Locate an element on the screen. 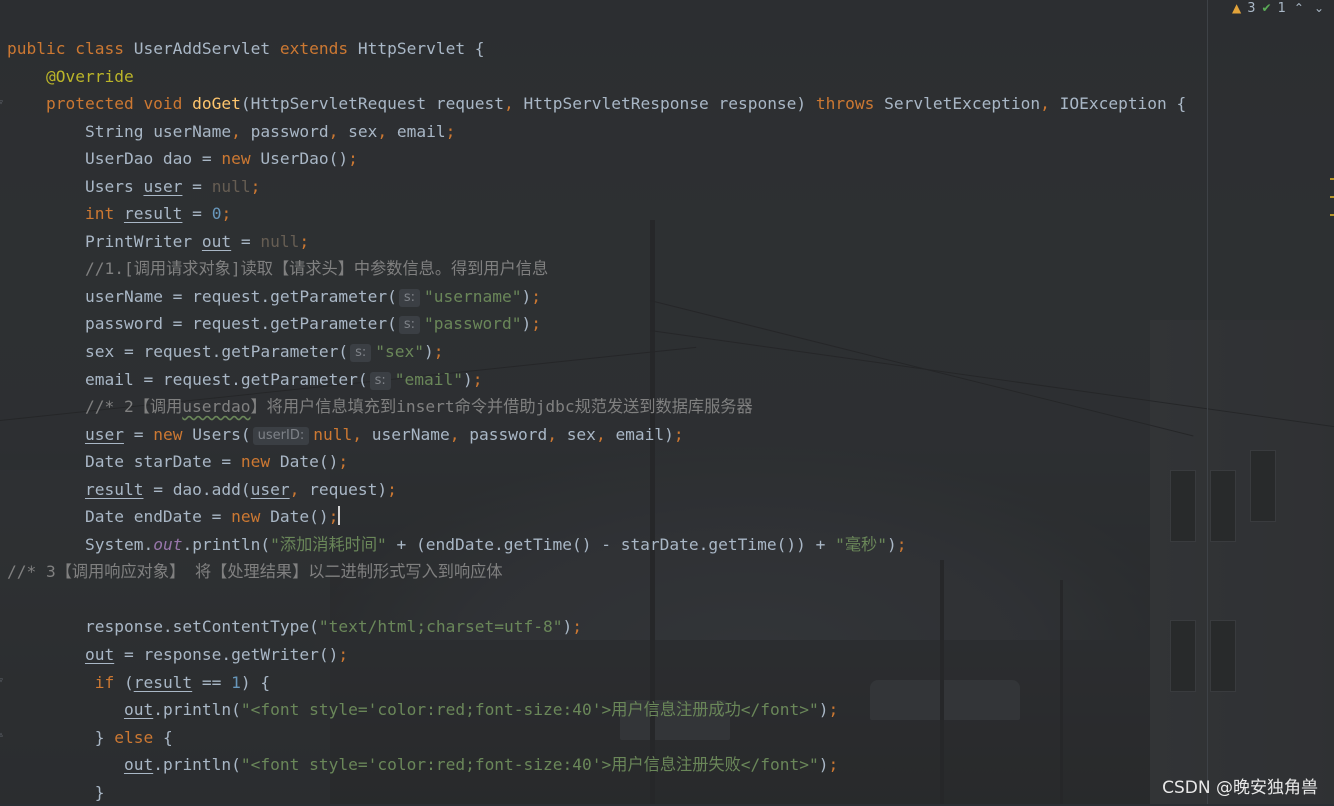 The height and width of the screenshot is (806, 1334). code-text: response.setContentType( is located at coordinates (201, 627).